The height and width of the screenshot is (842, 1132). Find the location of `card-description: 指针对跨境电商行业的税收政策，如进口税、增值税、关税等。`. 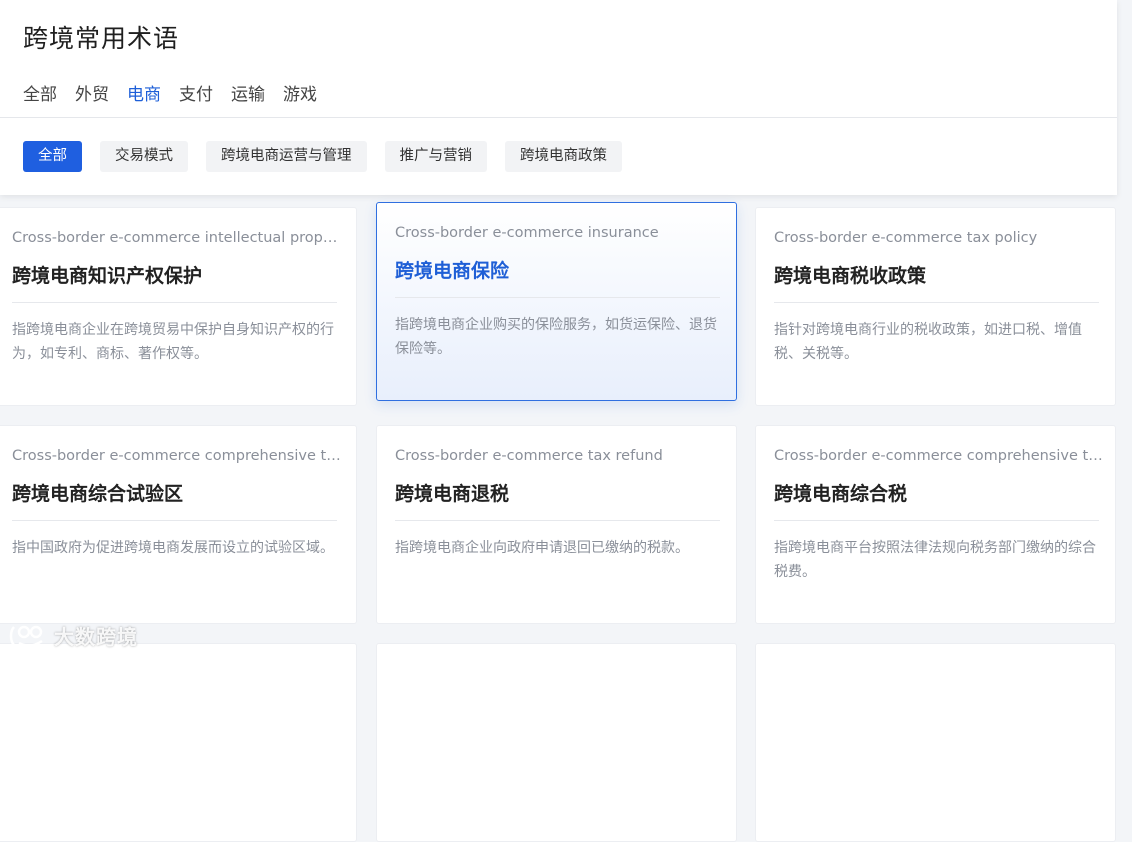

card-description: 指针对跨境电商行业的税收政策，如进口税、增值税、关税等。 is located at coordinates (928, 342).